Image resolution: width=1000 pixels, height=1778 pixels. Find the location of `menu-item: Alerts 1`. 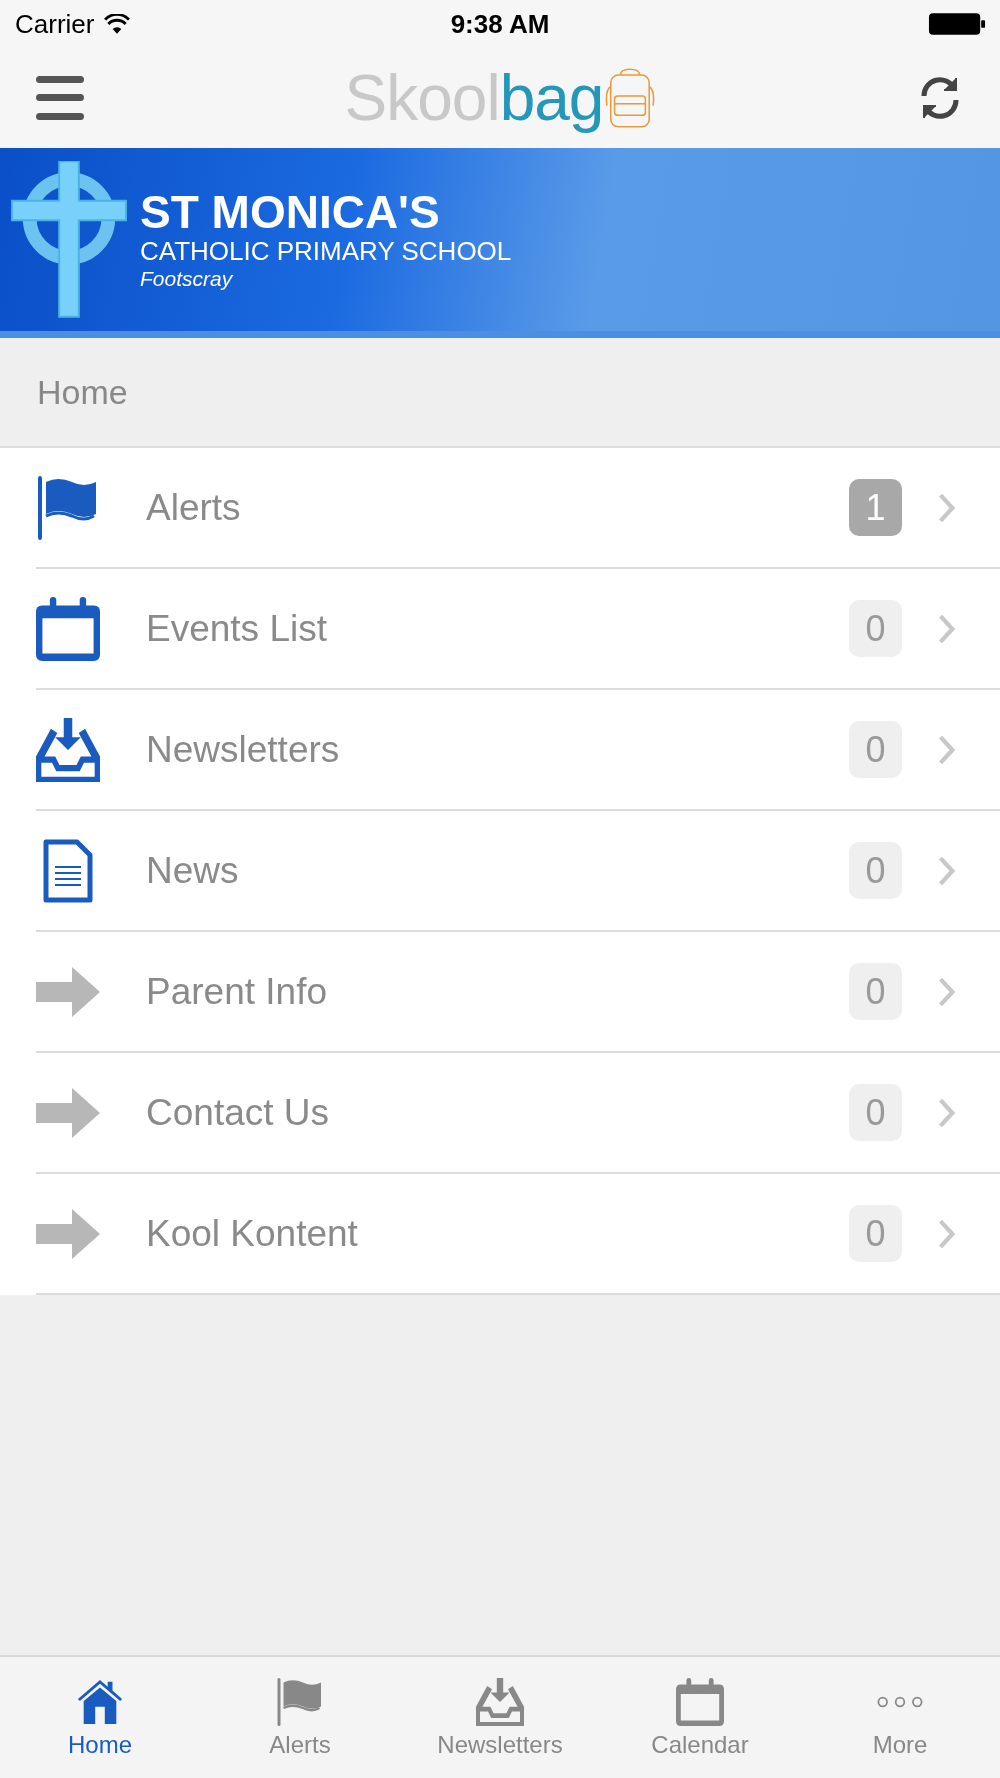

menu-item: Alerts 1 is located at coordinates (518, 508).